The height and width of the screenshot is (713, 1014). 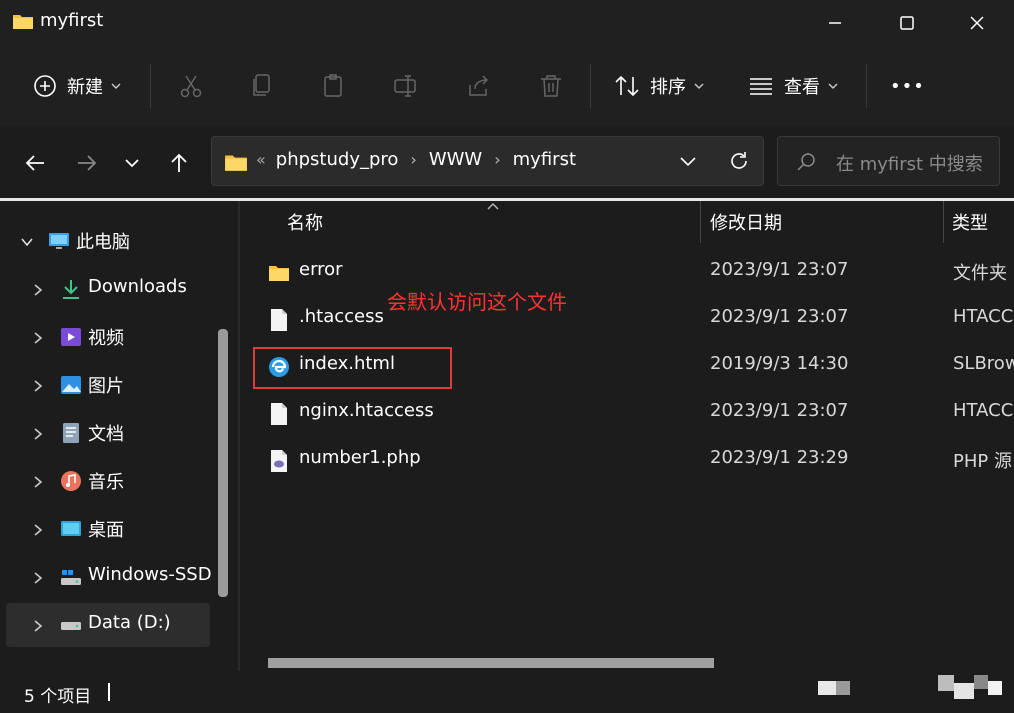 I want to click on sidebar-item-label: 视频, so click(x=106, y=338).